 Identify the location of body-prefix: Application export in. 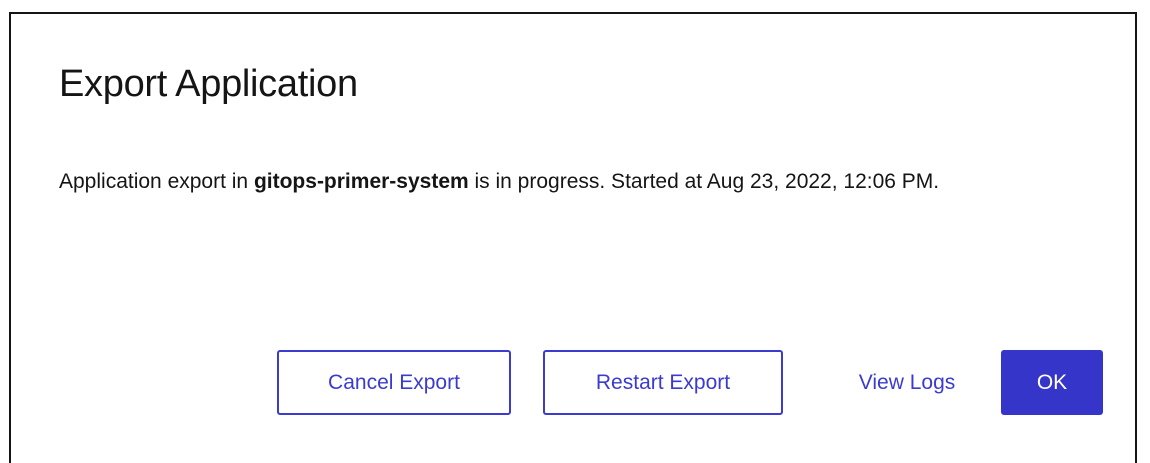
(156, 181).